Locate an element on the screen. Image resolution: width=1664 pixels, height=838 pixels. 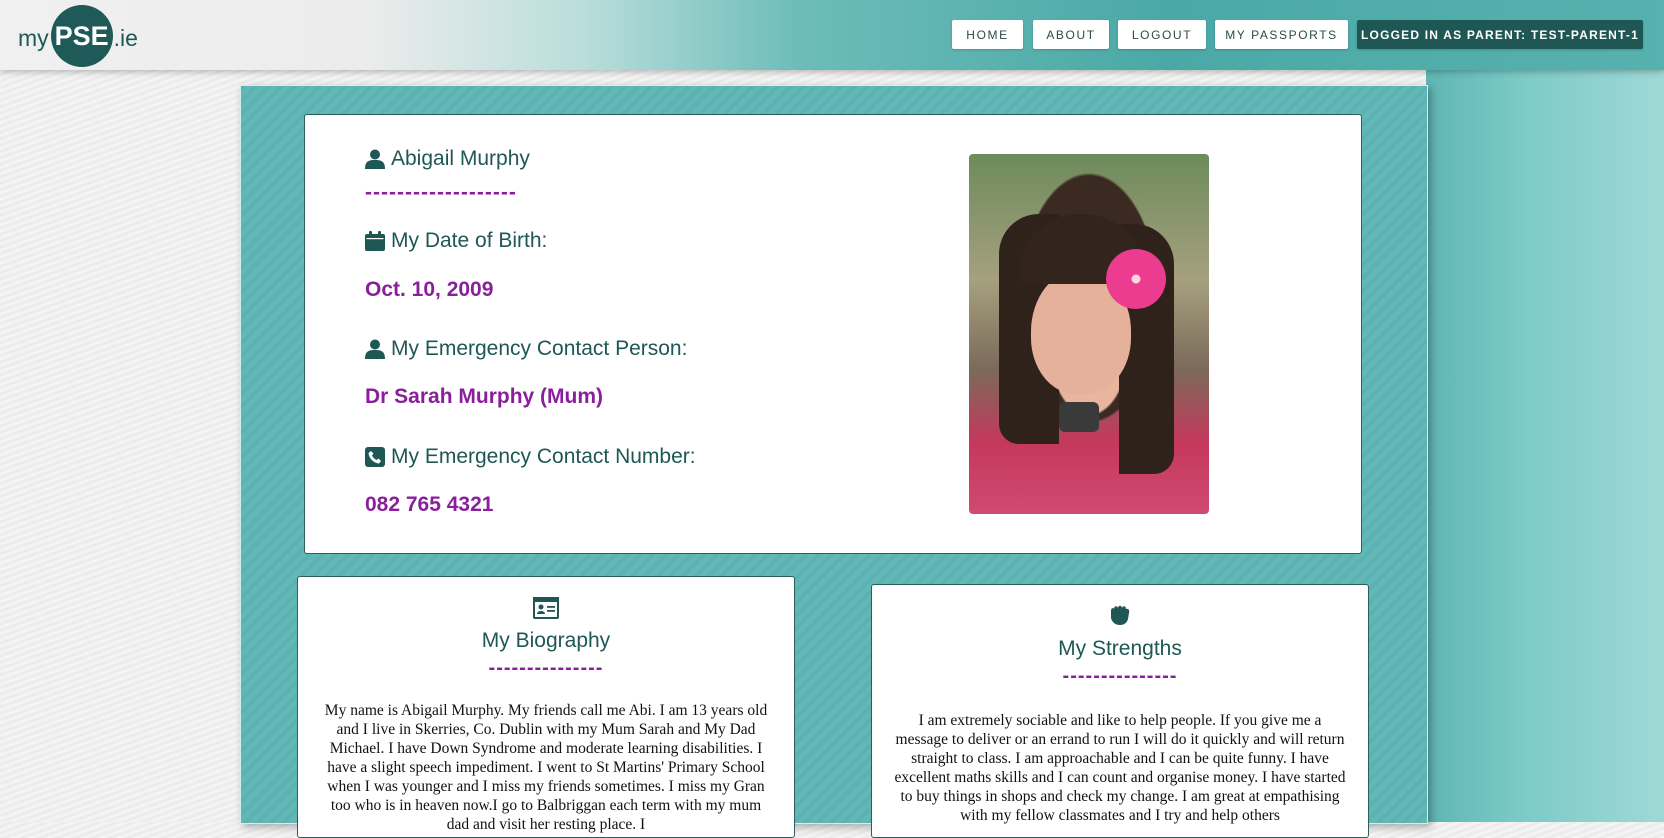
dob-value: Oct. 10, 2009 is located at coordinates (429, 289).